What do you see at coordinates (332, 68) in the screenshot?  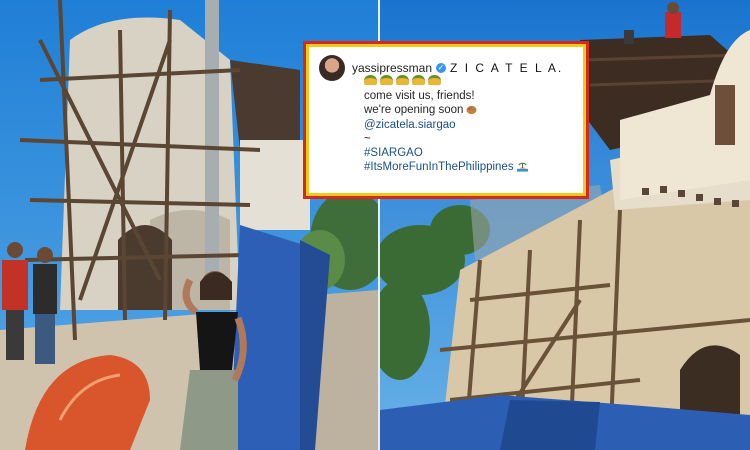 I see `avatar` at bounding box center [332, 68].